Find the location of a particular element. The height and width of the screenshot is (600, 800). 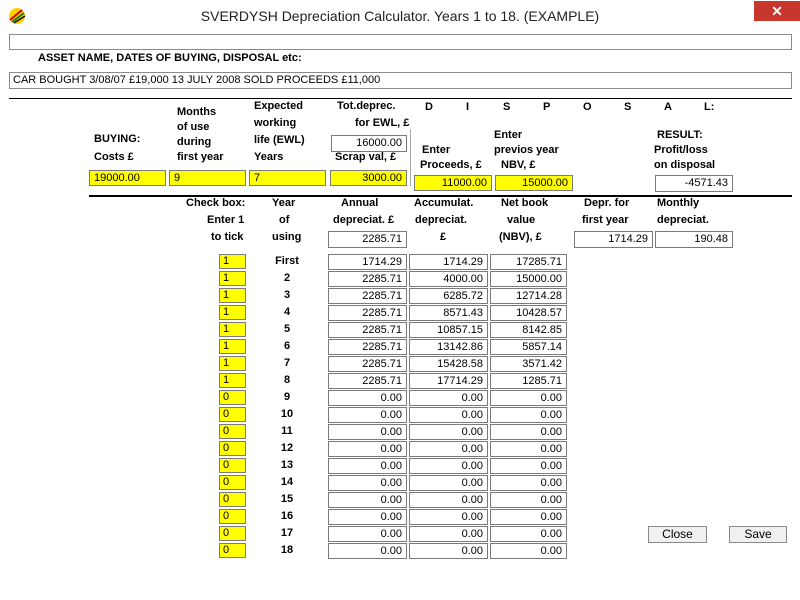

window-close-icon: ✕ is located at coordinates (777, 11).